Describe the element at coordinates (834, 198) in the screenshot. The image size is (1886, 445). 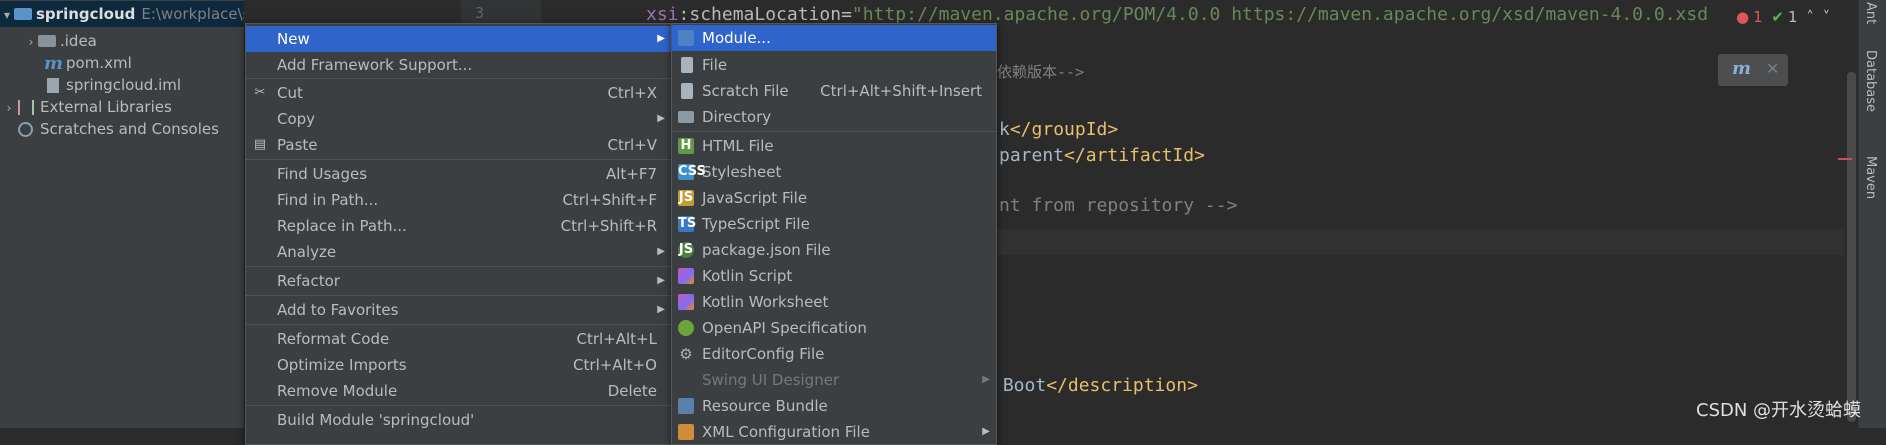
I see `menu-item-javascript-file: JS JavaScript File` at that location.